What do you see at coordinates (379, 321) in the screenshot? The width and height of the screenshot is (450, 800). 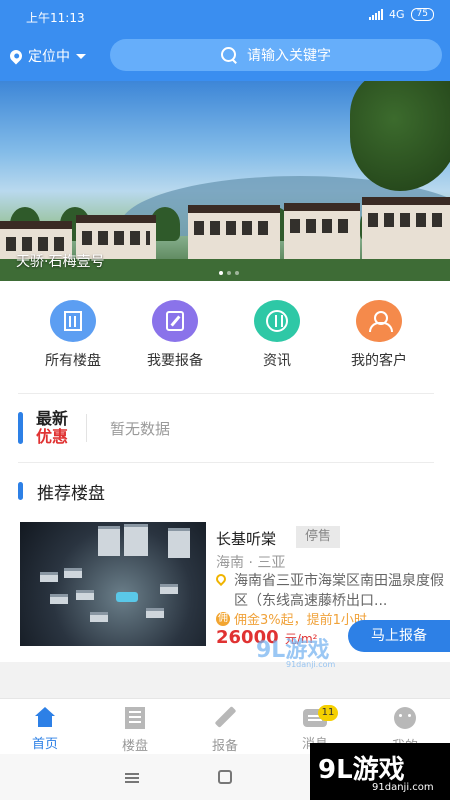 I see `customers-icon` at bounding box center [379, 321].